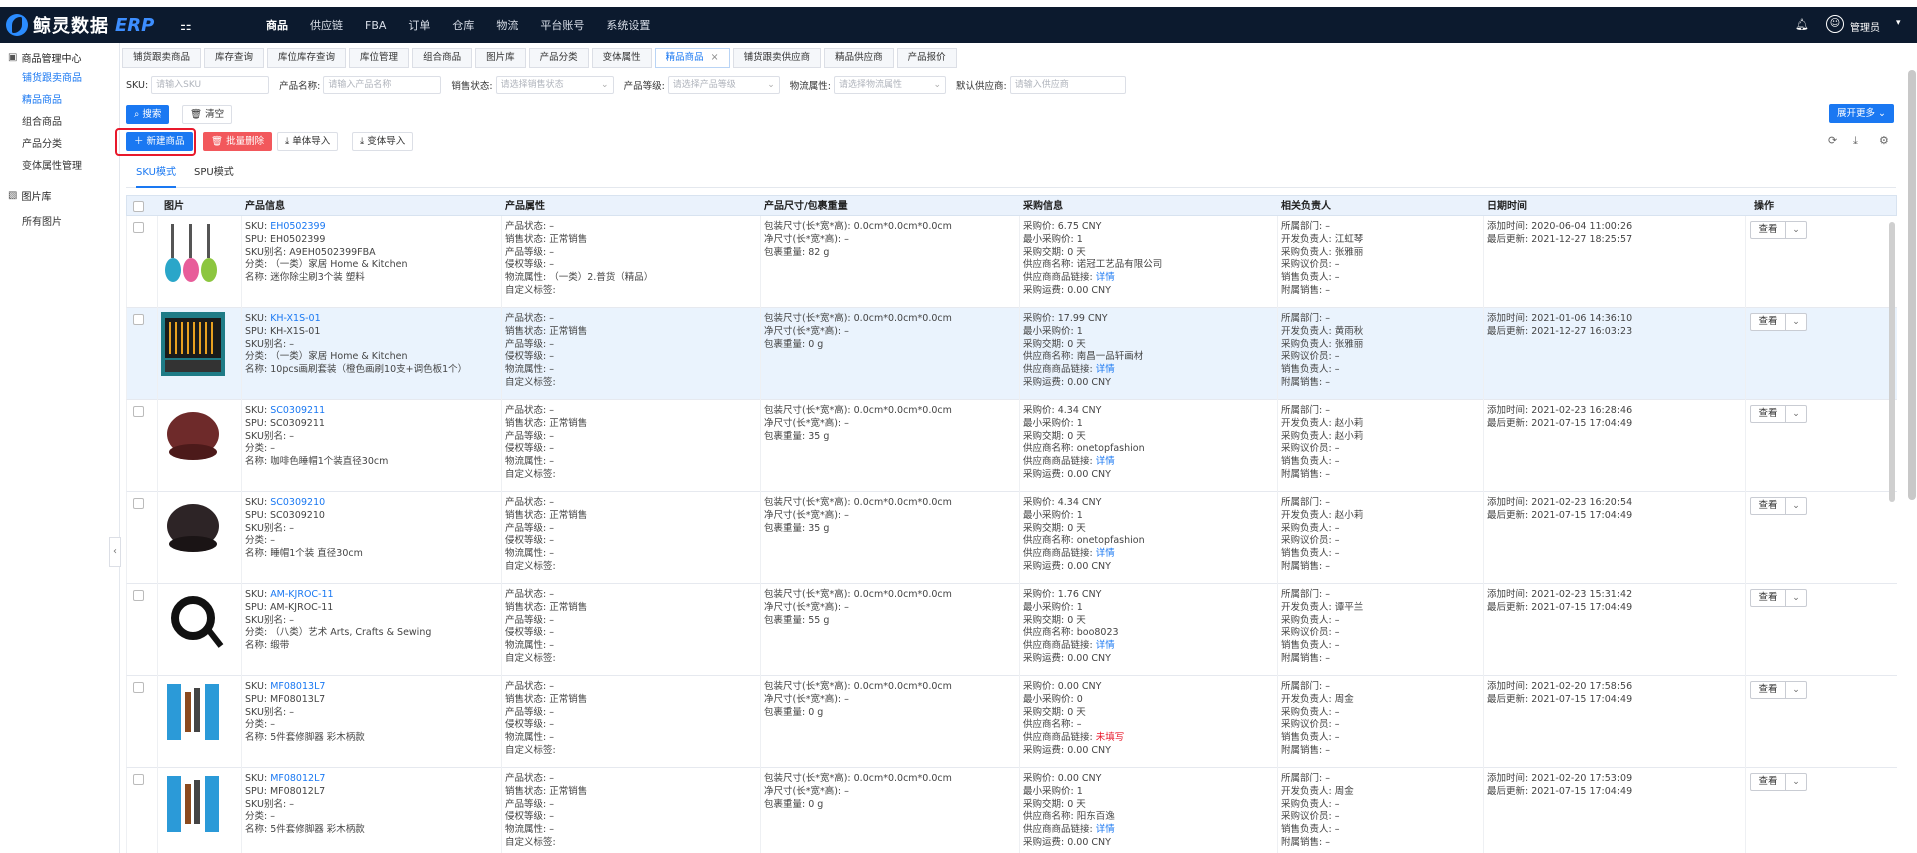 This screenshot has height=853, width=1917. Describe the element at coordinates (1884, 140) in the screenshot. I see `settings-gear-icon: ⚙` at that location.